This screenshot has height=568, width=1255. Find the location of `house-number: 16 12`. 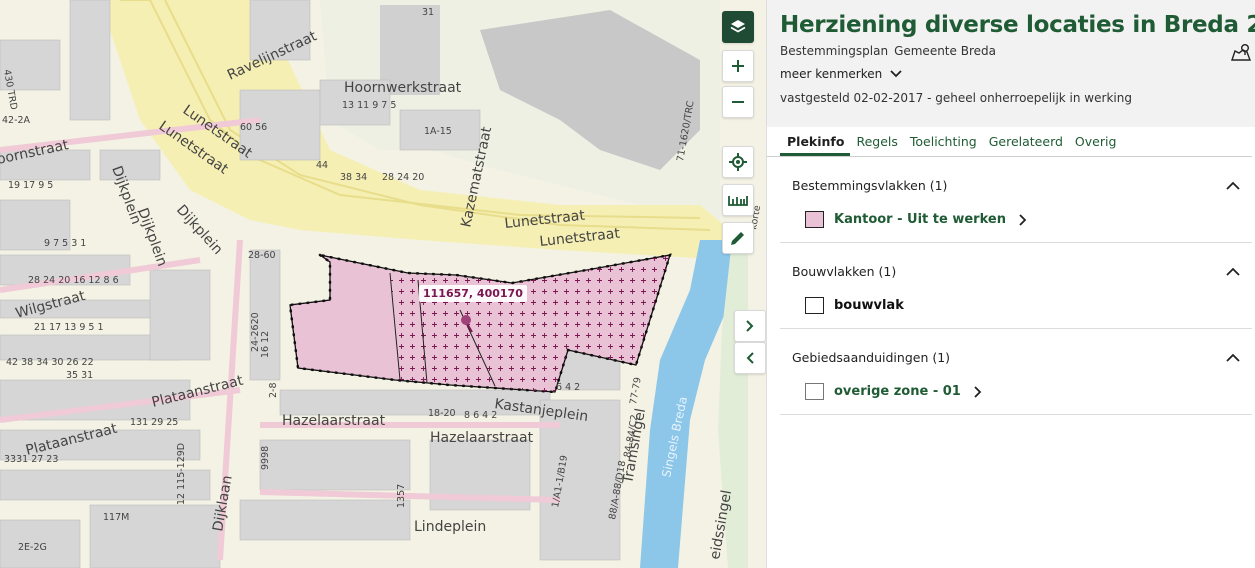

house-number: 16 12 is located at coordinates (265, 344).